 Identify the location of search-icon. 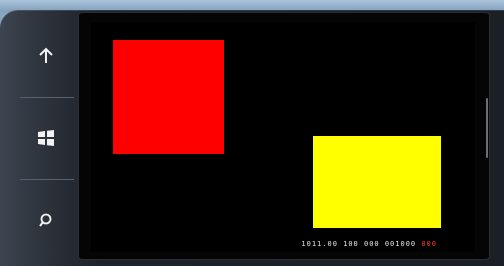
(45, 220).